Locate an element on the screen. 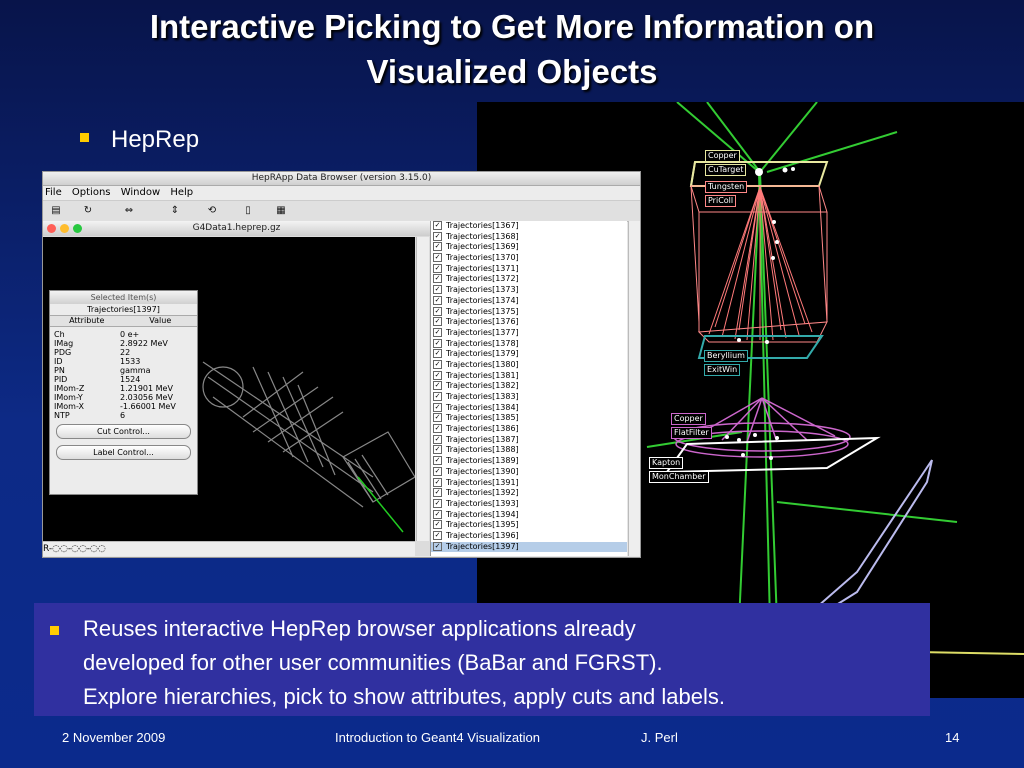  tree-item: ✓ Trajectories[1392] is located at coordinates (529, 493).